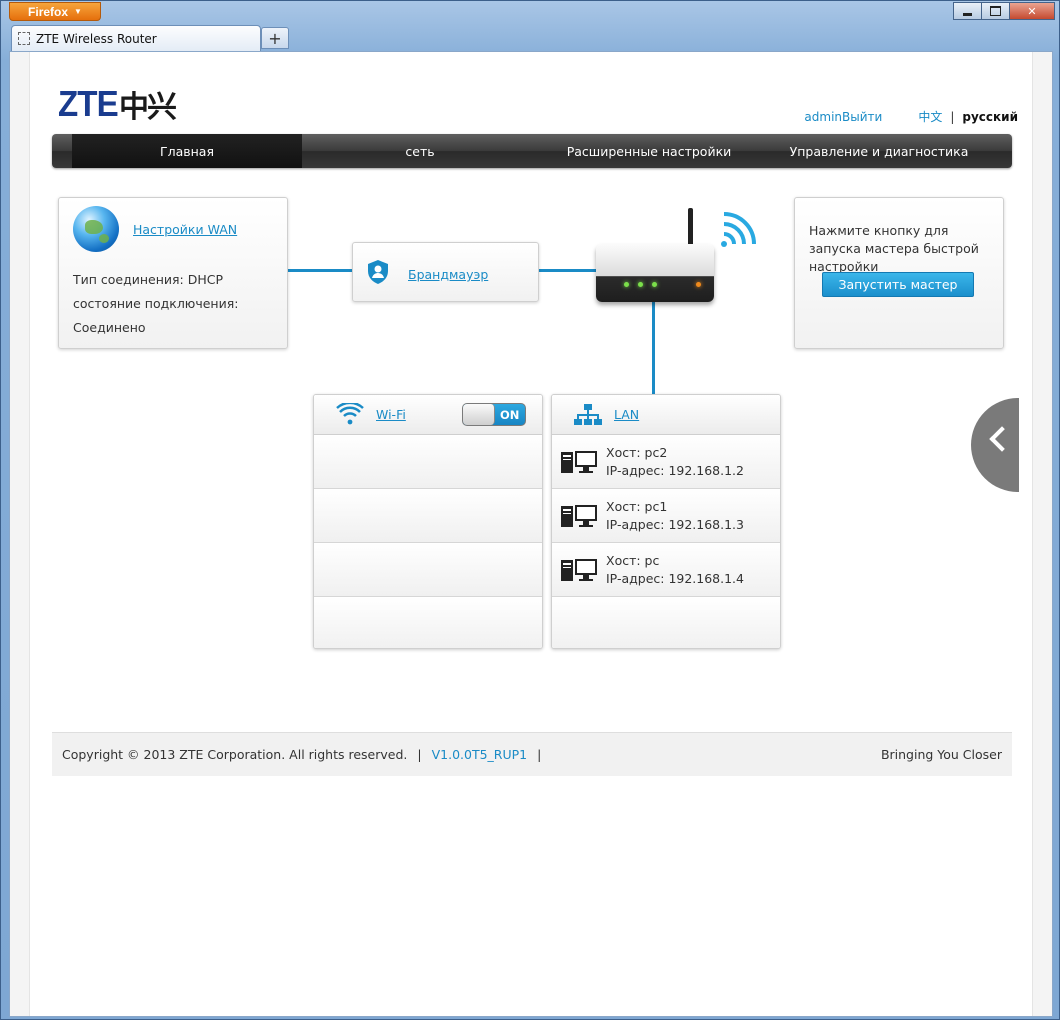  I want to click on tab-zte-wireless-router: ZTE Wireless Router, so click(136, 38).